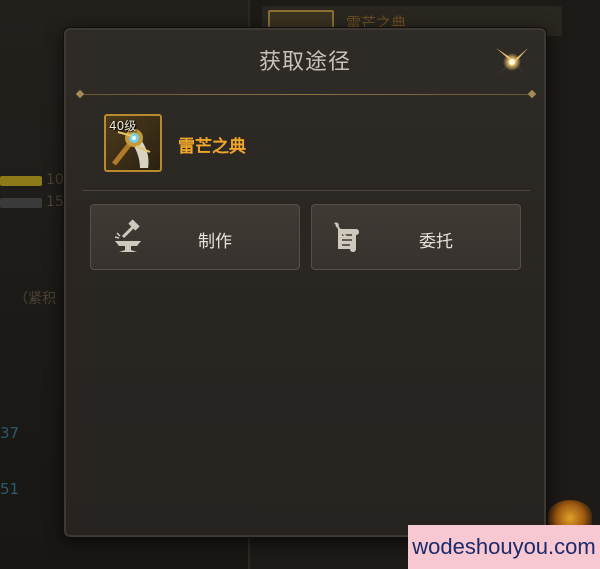  What do you see at coordinates (212, 147) in the screenshot?
I see `item-name: 雷芒之典` at bounding box center [212, 147].